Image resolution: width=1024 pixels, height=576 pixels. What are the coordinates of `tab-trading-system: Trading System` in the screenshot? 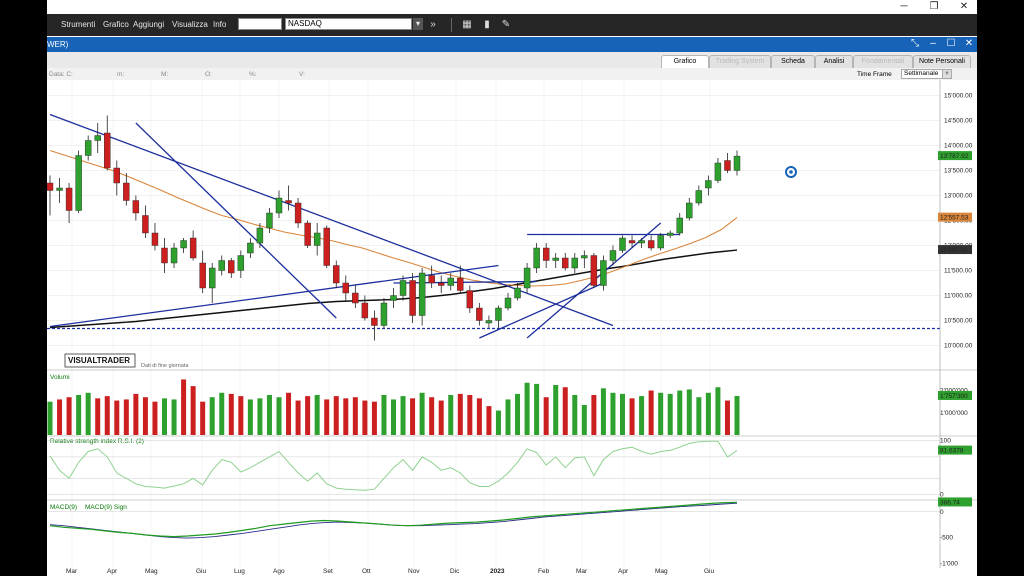 It's located at (740, 61).